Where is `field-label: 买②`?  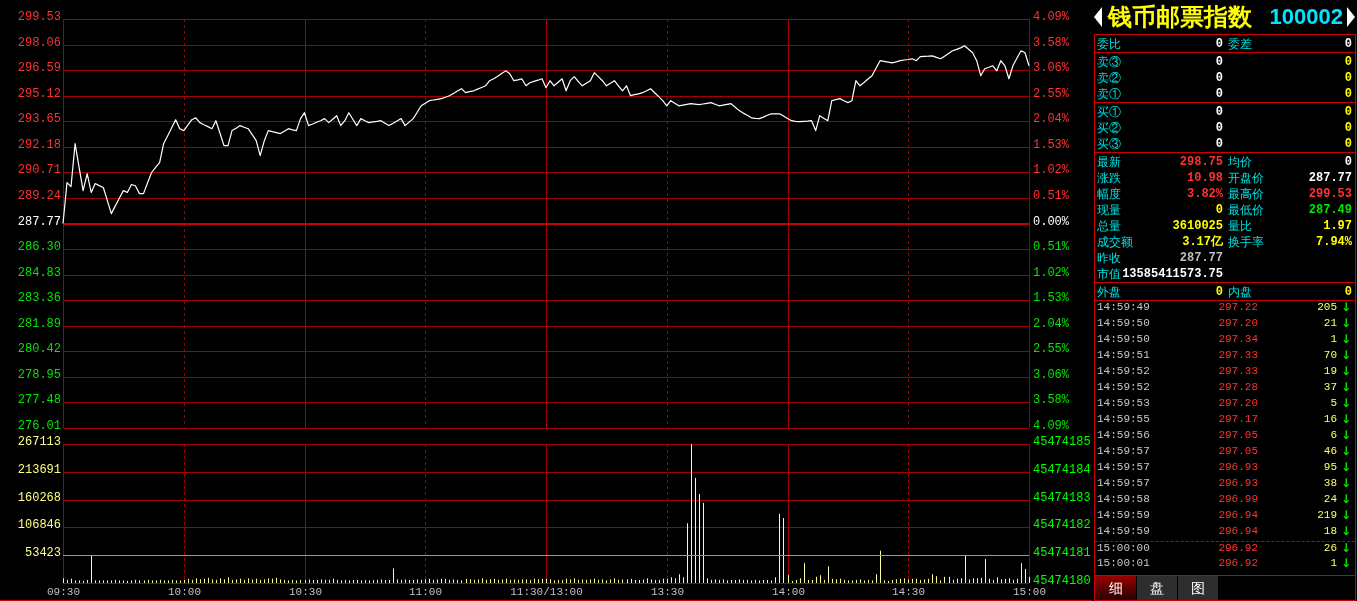 field-label: 买② is located at coordinates (1109, 128).